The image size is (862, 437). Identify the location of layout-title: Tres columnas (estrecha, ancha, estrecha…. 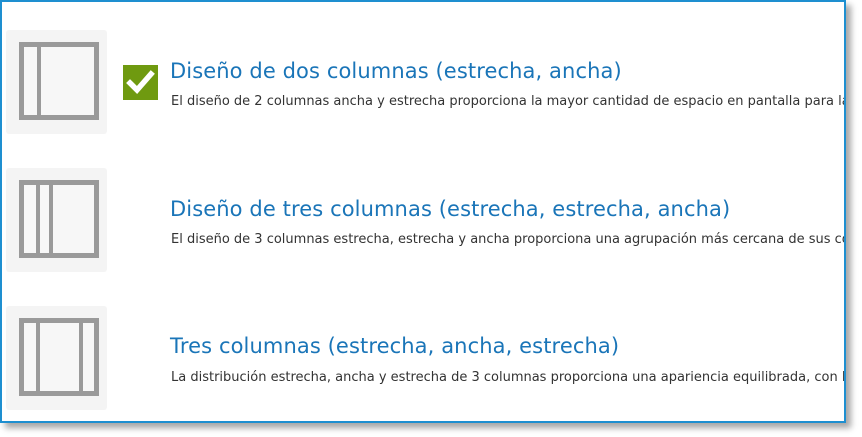
(394, 346).